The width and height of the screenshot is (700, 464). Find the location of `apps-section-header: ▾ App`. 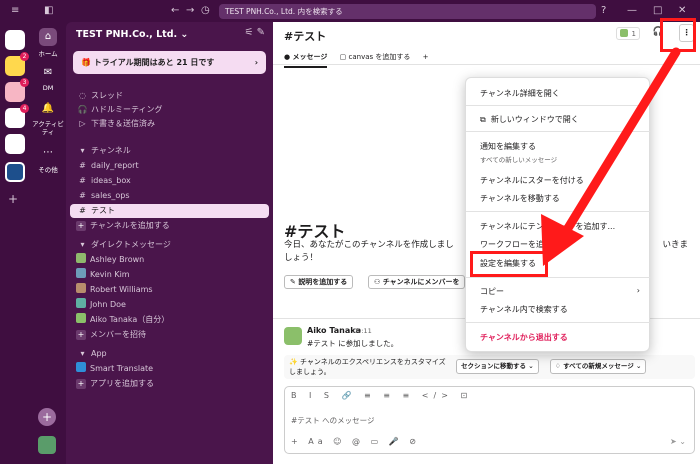

apps-section-header: ▾ App is located at coordinates (91, 354).